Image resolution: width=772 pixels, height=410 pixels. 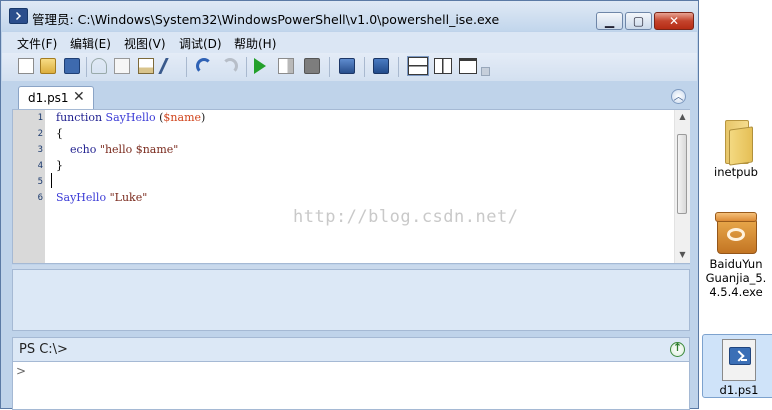 I want to click on script-tab-strip: d1.ps1 ✕ ︿, so click(x=349, y=96).